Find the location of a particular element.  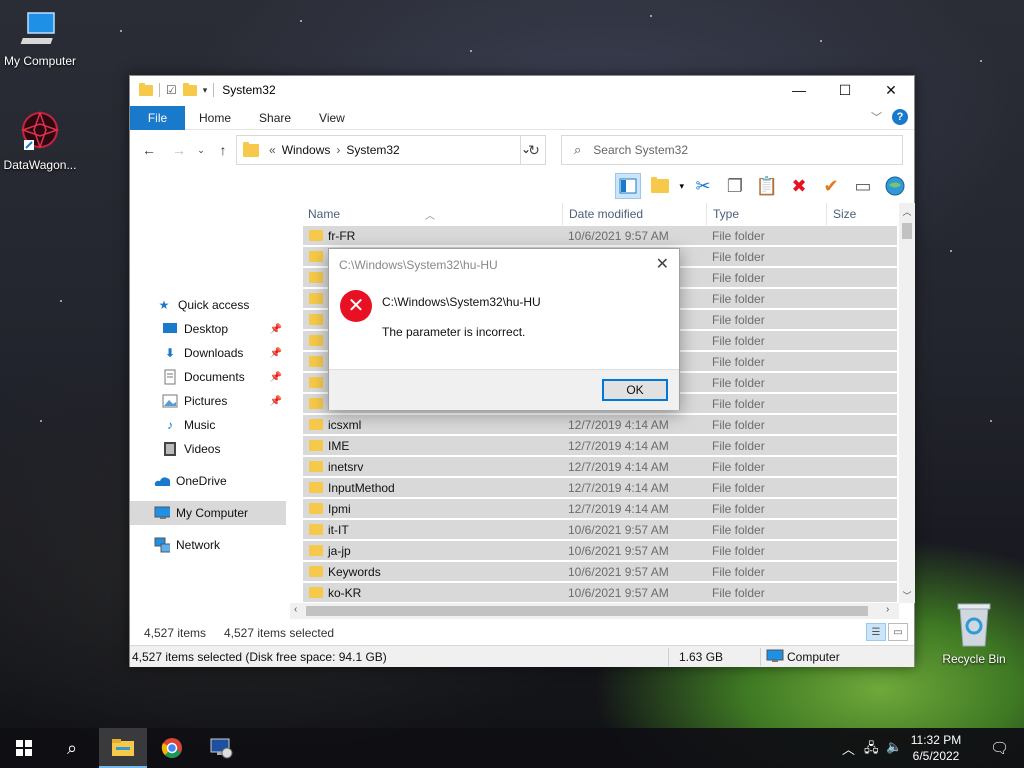

sidebar-item-pictures: Pictures 📌 is located at coordinates (208, 401).